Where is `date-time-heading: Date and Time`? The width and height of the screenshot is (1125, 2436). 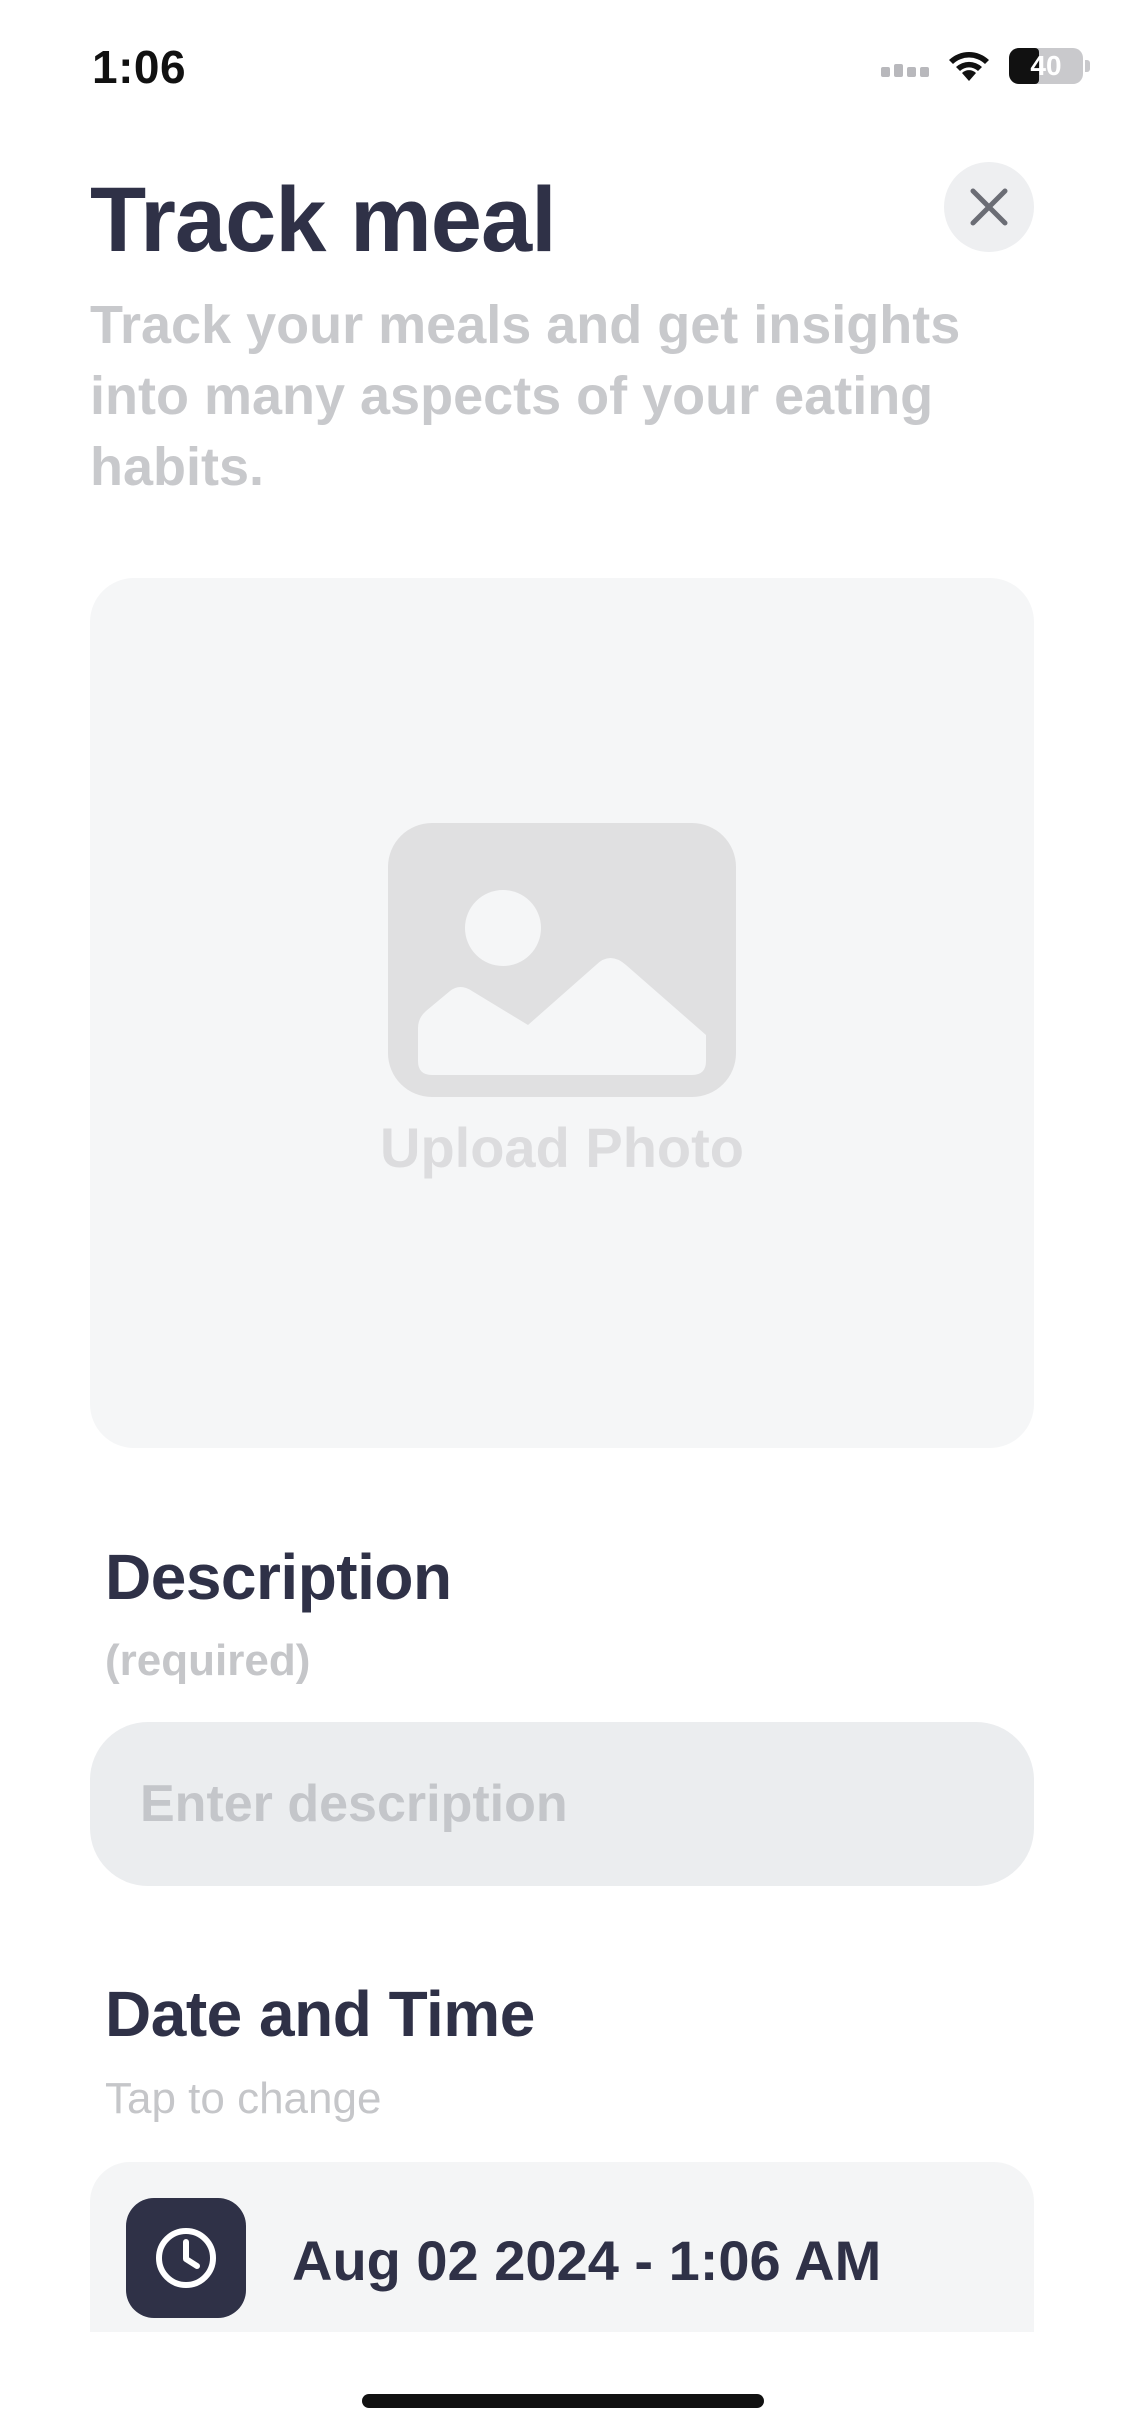
date-time-heading: Date and Time is located at coordinates (320, 2014).